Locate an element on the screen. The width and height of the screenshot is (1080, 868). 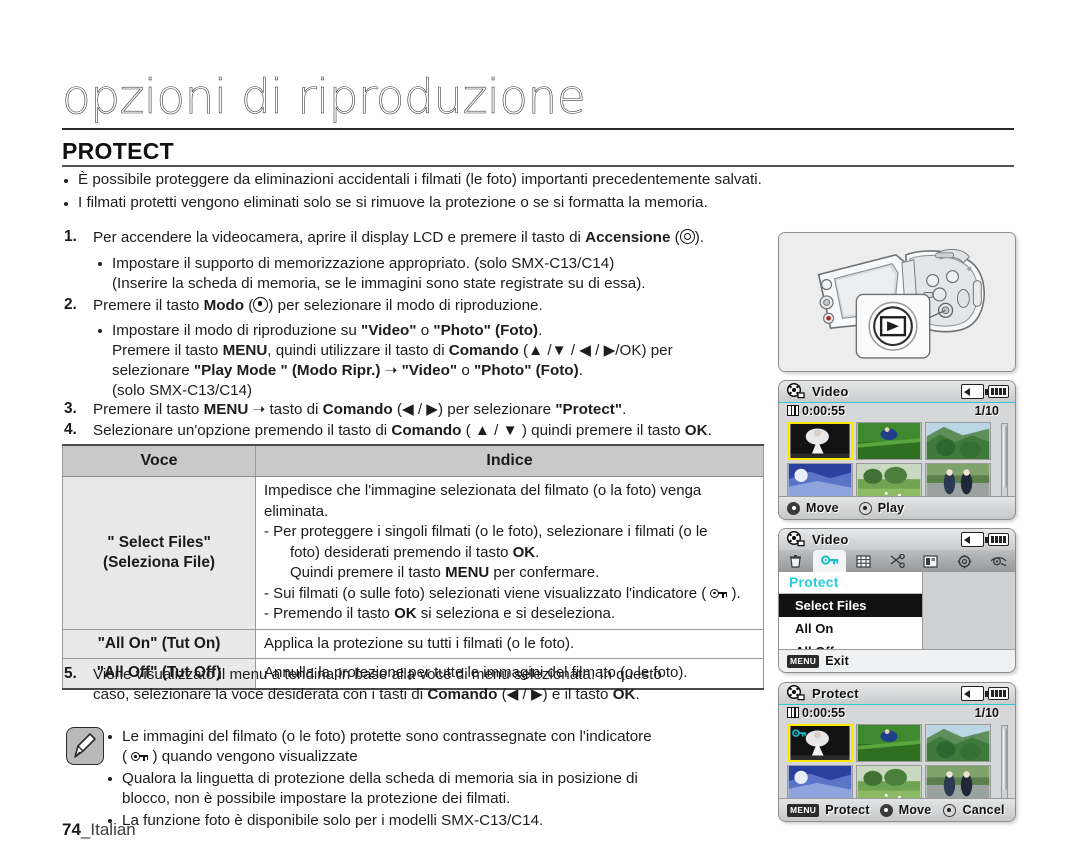
tab-view is located at coordinates (998, 561).